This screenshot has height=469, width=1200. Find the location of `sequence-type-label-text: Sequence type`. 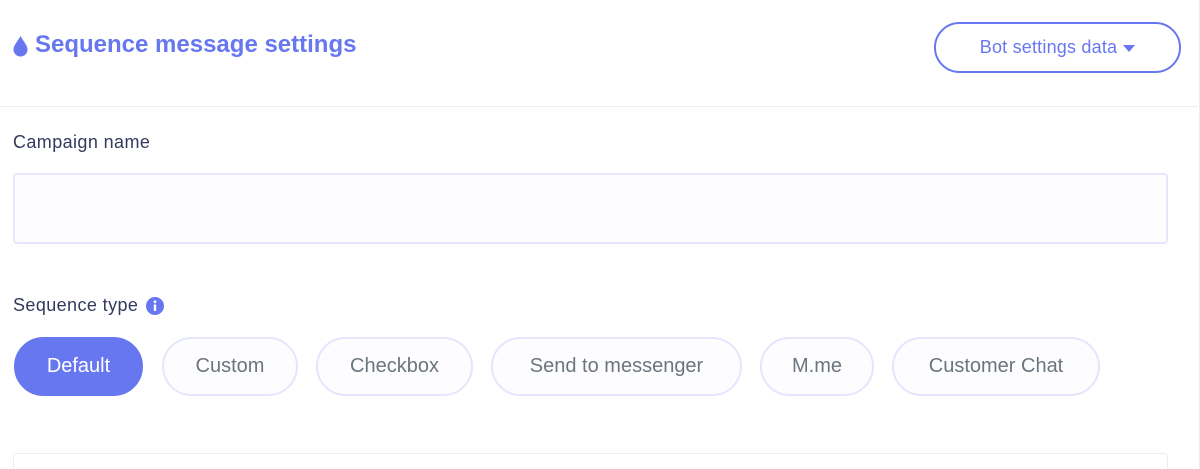

sequence-type-label-text: Sequence type is located at coordinates (76, 305).